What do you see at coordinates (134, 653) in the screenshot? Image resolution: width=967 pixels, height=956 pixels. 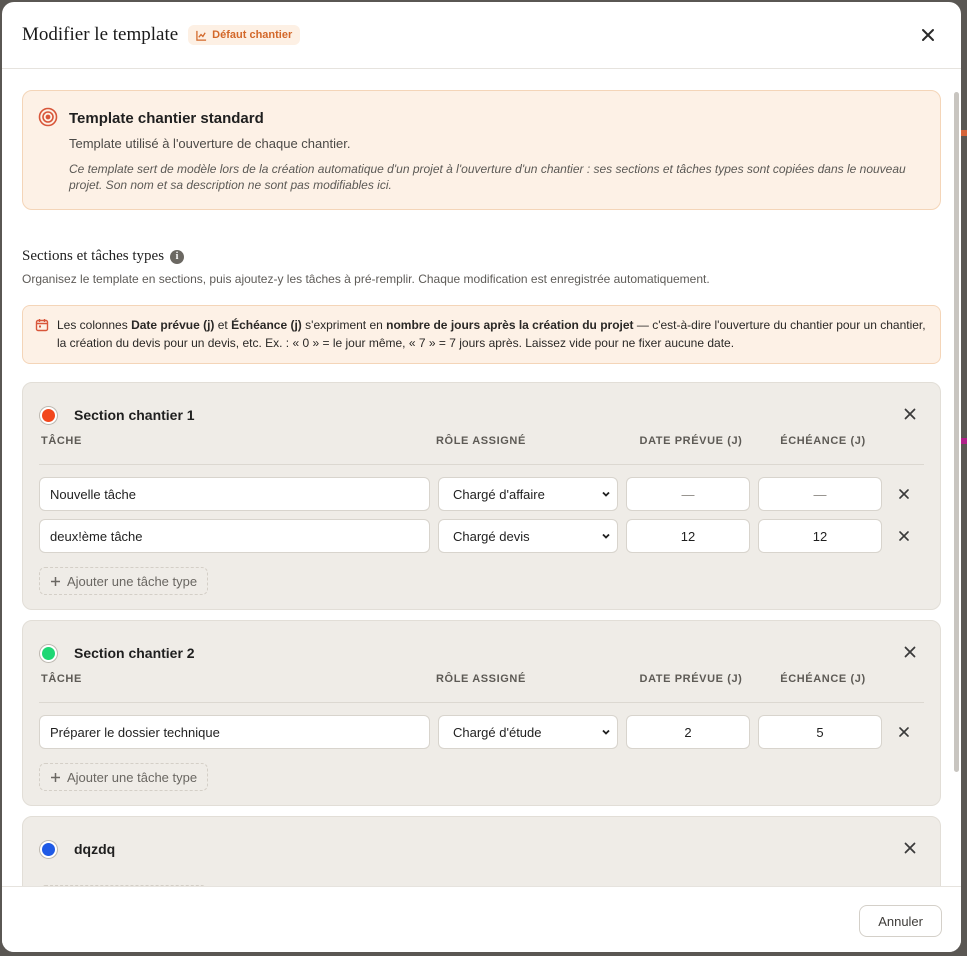 I see `section-name: Section chantier 2` at bounding box center [134, 653].